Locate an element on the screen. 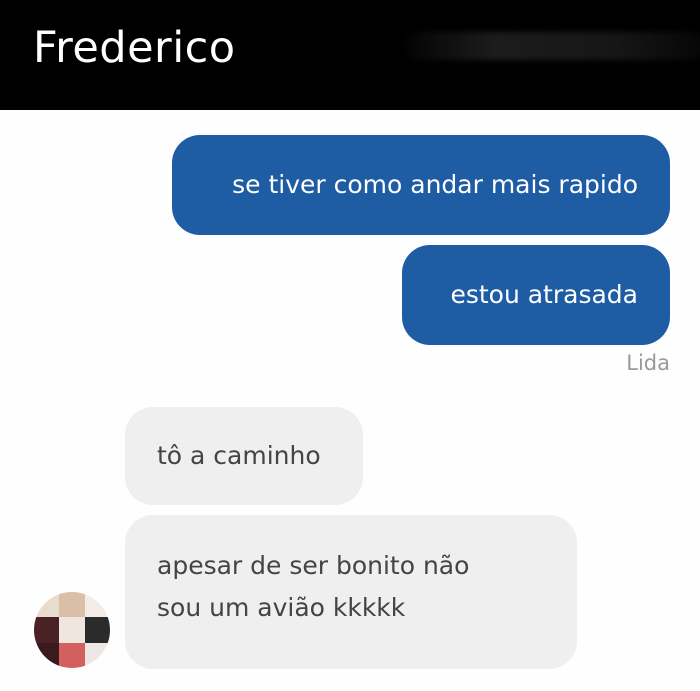 Image resolution: width=700 pixels, height=691 pixels. incoming-message-bubble: tô a caminho is located at coordinates (244, 456).